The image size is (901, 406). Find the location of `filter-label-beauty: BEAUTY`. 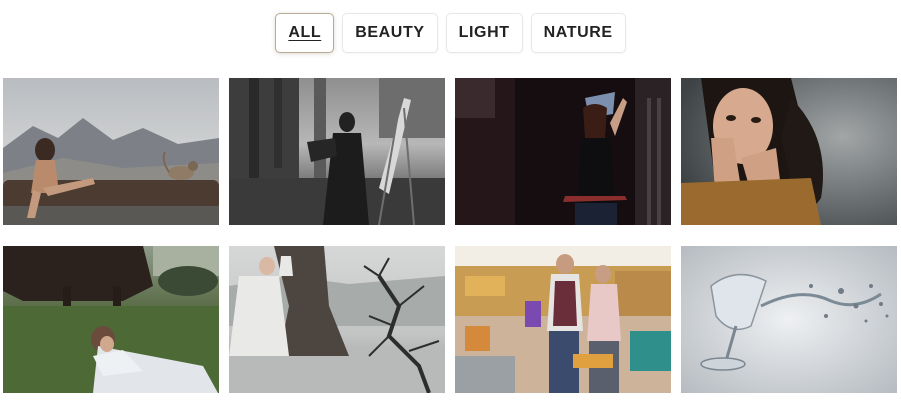

filter-label-beauty: BEAUTY is located at coordinates (390, 32).